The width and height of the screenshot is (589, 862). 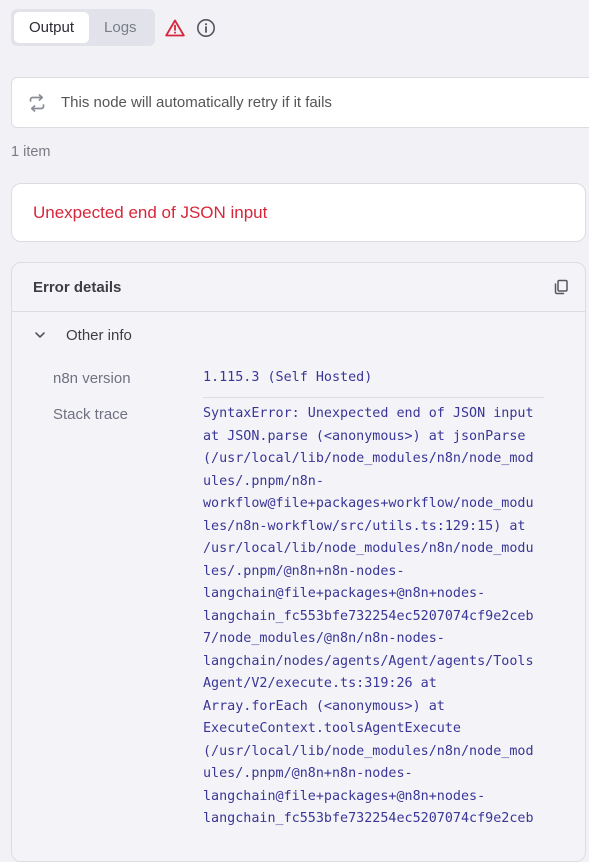 I want to click on other-info-label: Other info, so click(x=99, y=335).